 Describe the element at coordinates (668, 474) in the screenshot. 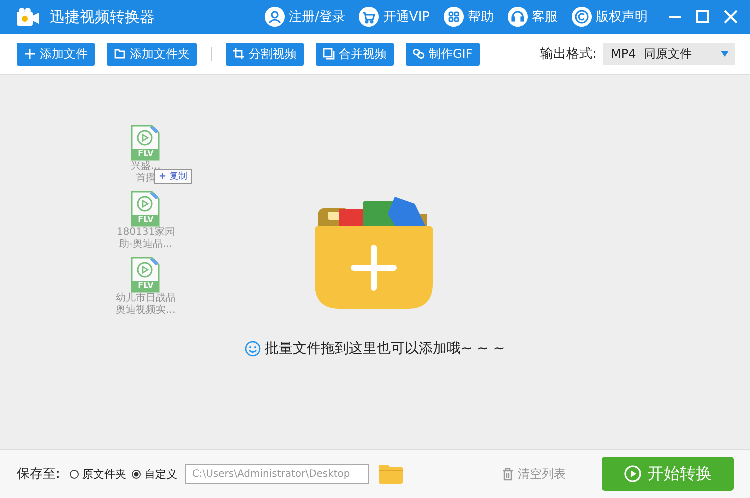

I see `start-convert-button: 开始转换` at that location.